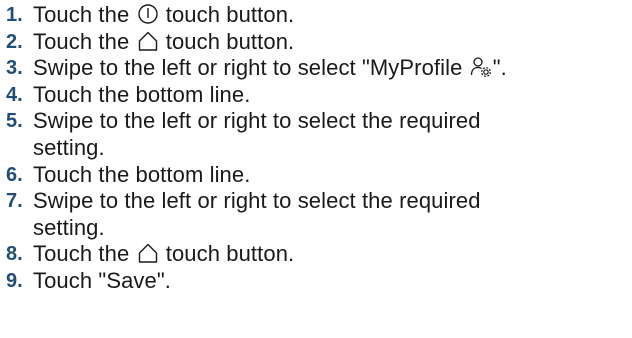  Describe the element at coordinates (316, 281) in the screenshot. I see `step-9: 9. Touch "Save".` at that location.